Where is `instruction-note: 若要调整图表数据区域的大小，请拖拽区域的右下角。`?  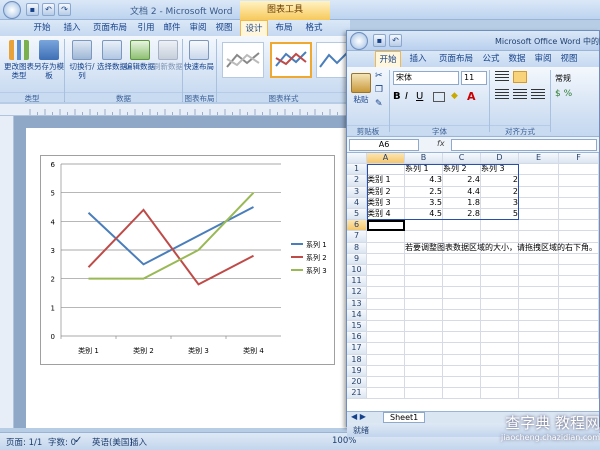 instruction-note: 若要调整图表数据区域的大小，请拖拽区域的右下角。 is located at coordinates (501, 248).